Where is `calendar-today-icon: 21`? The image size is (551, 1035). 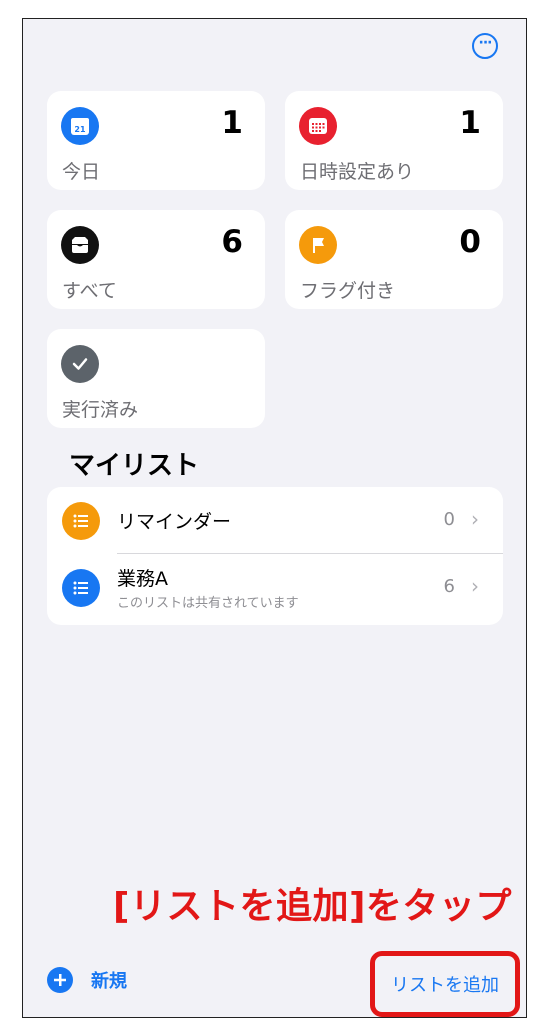
calendar-today-icon: 21 is located at coordinates (80, 126).